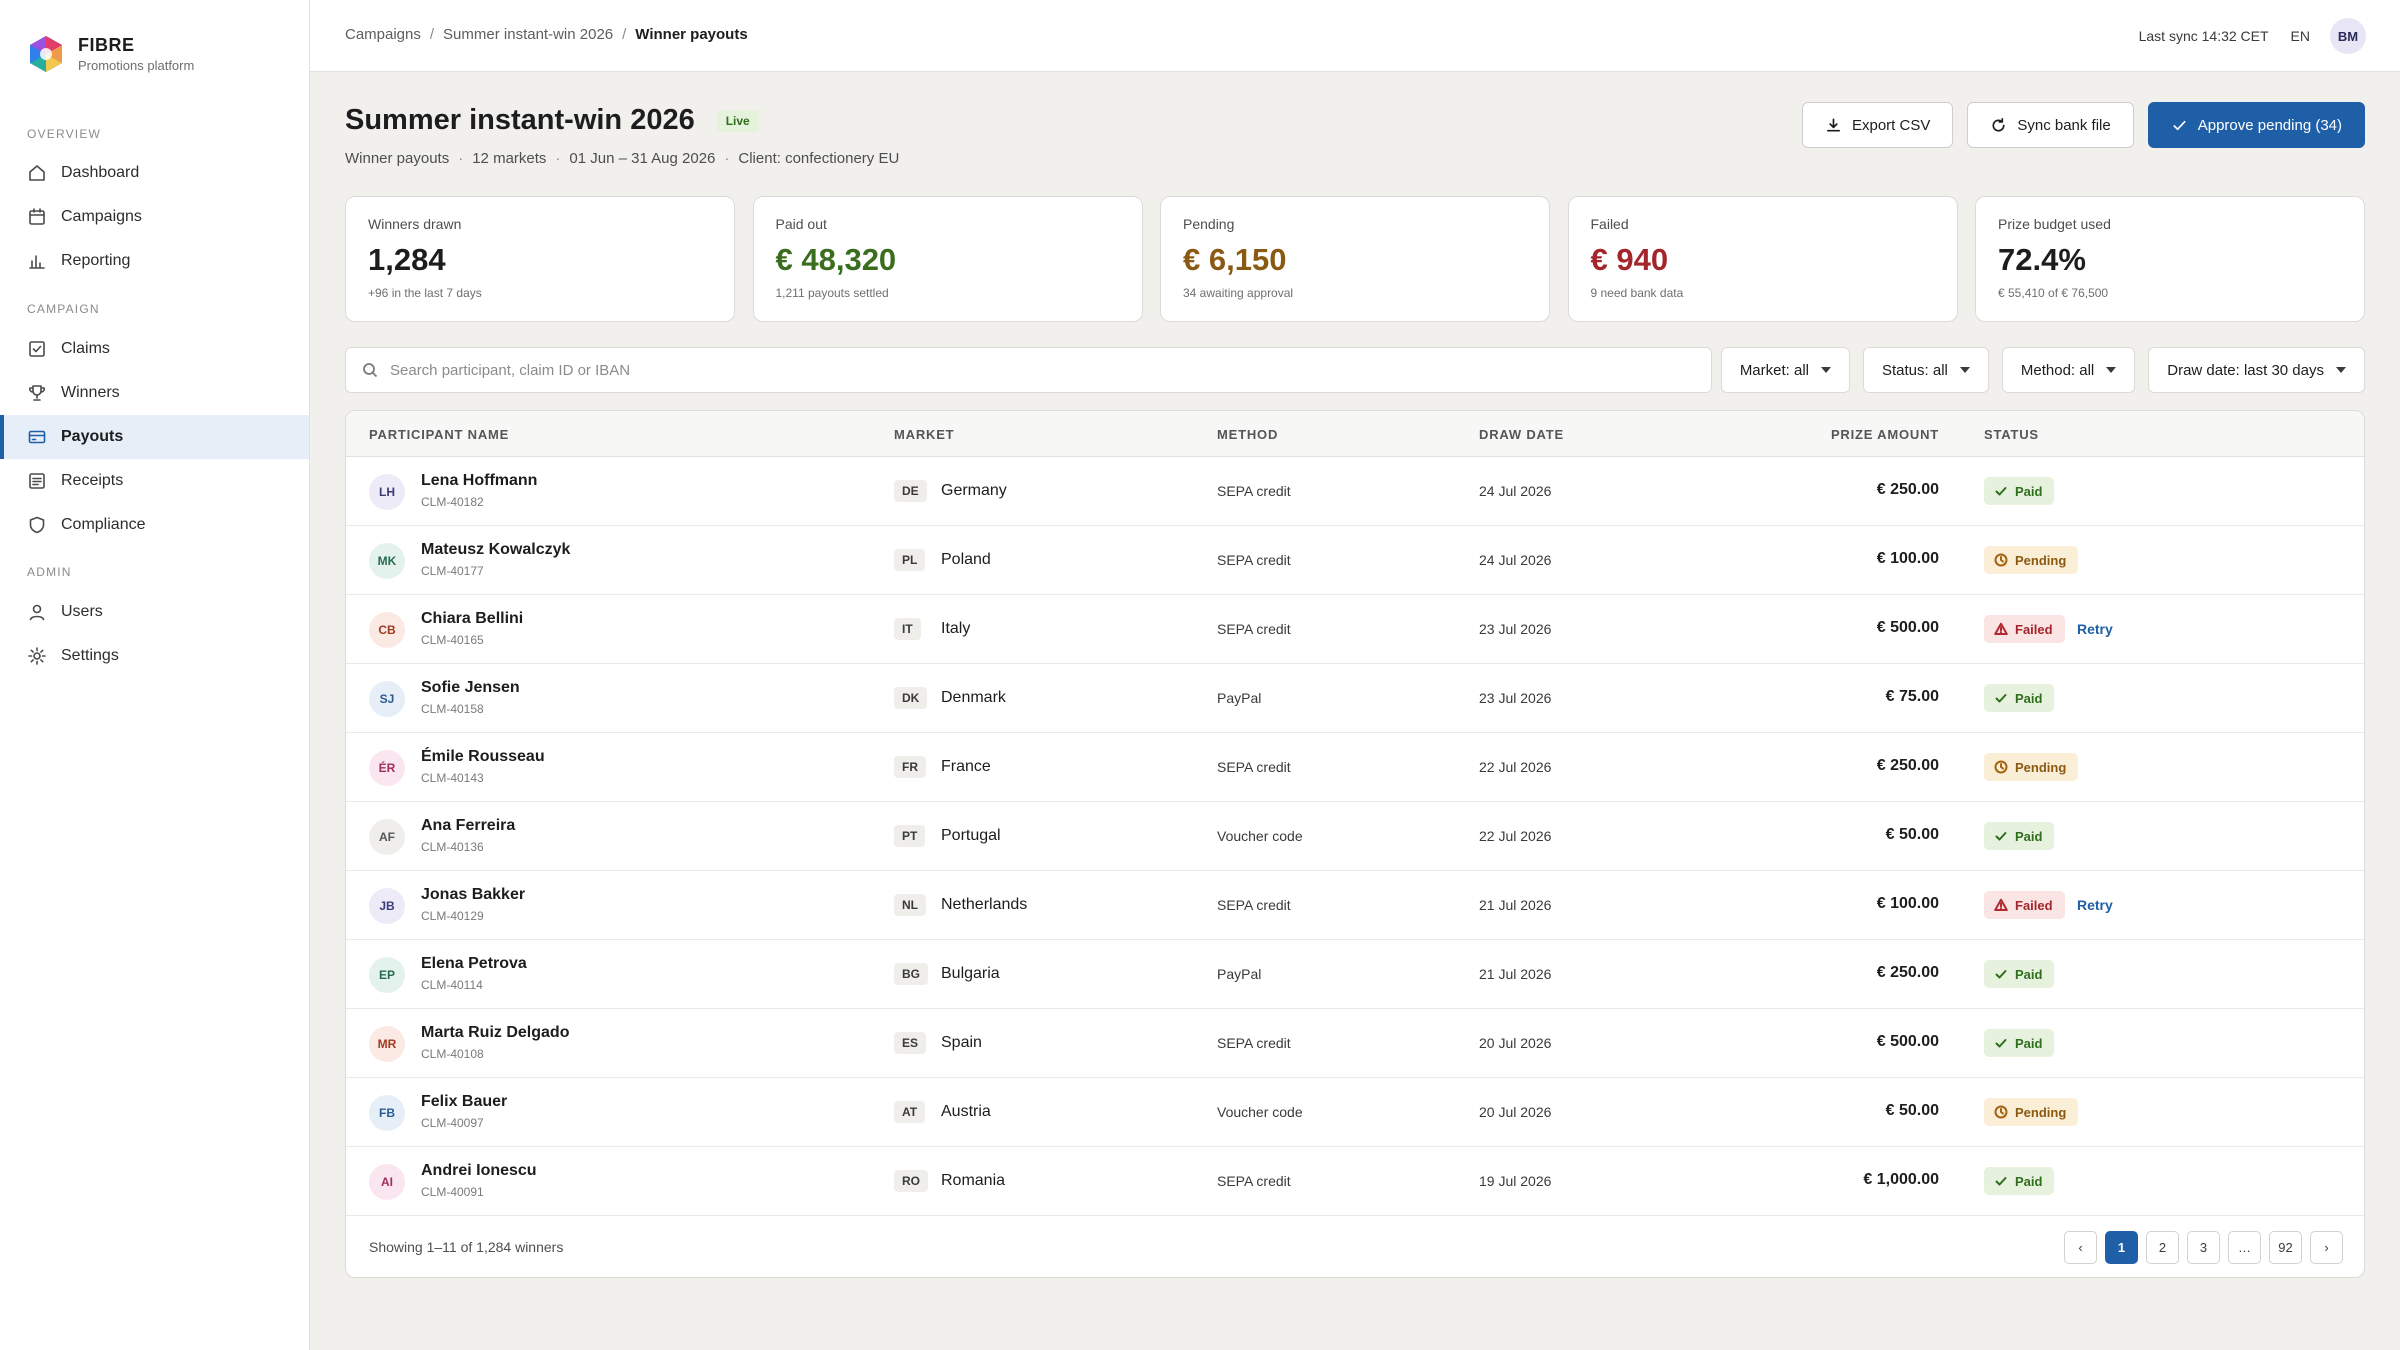  I want to click on language-switcher: EN, so click(2300, 36).